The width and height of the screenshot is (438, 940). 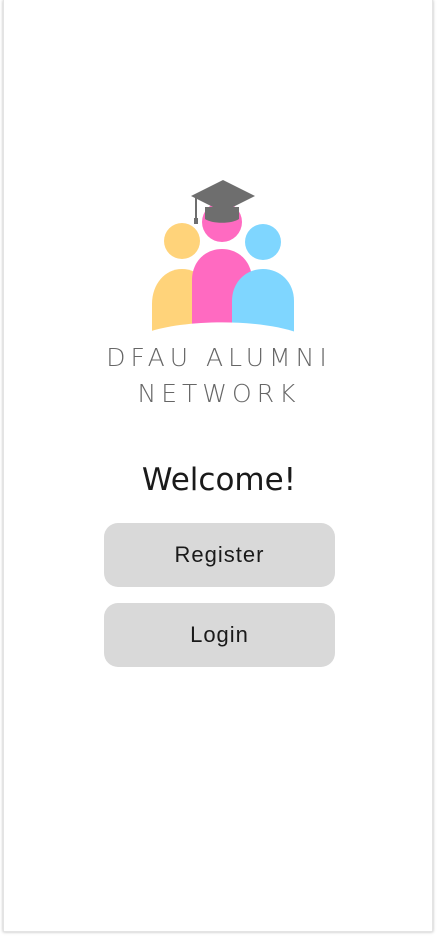 What do you see at coordinates (263, 242) in the screenshot?
I see `logo-right-head` at bounding box center [263, 242].